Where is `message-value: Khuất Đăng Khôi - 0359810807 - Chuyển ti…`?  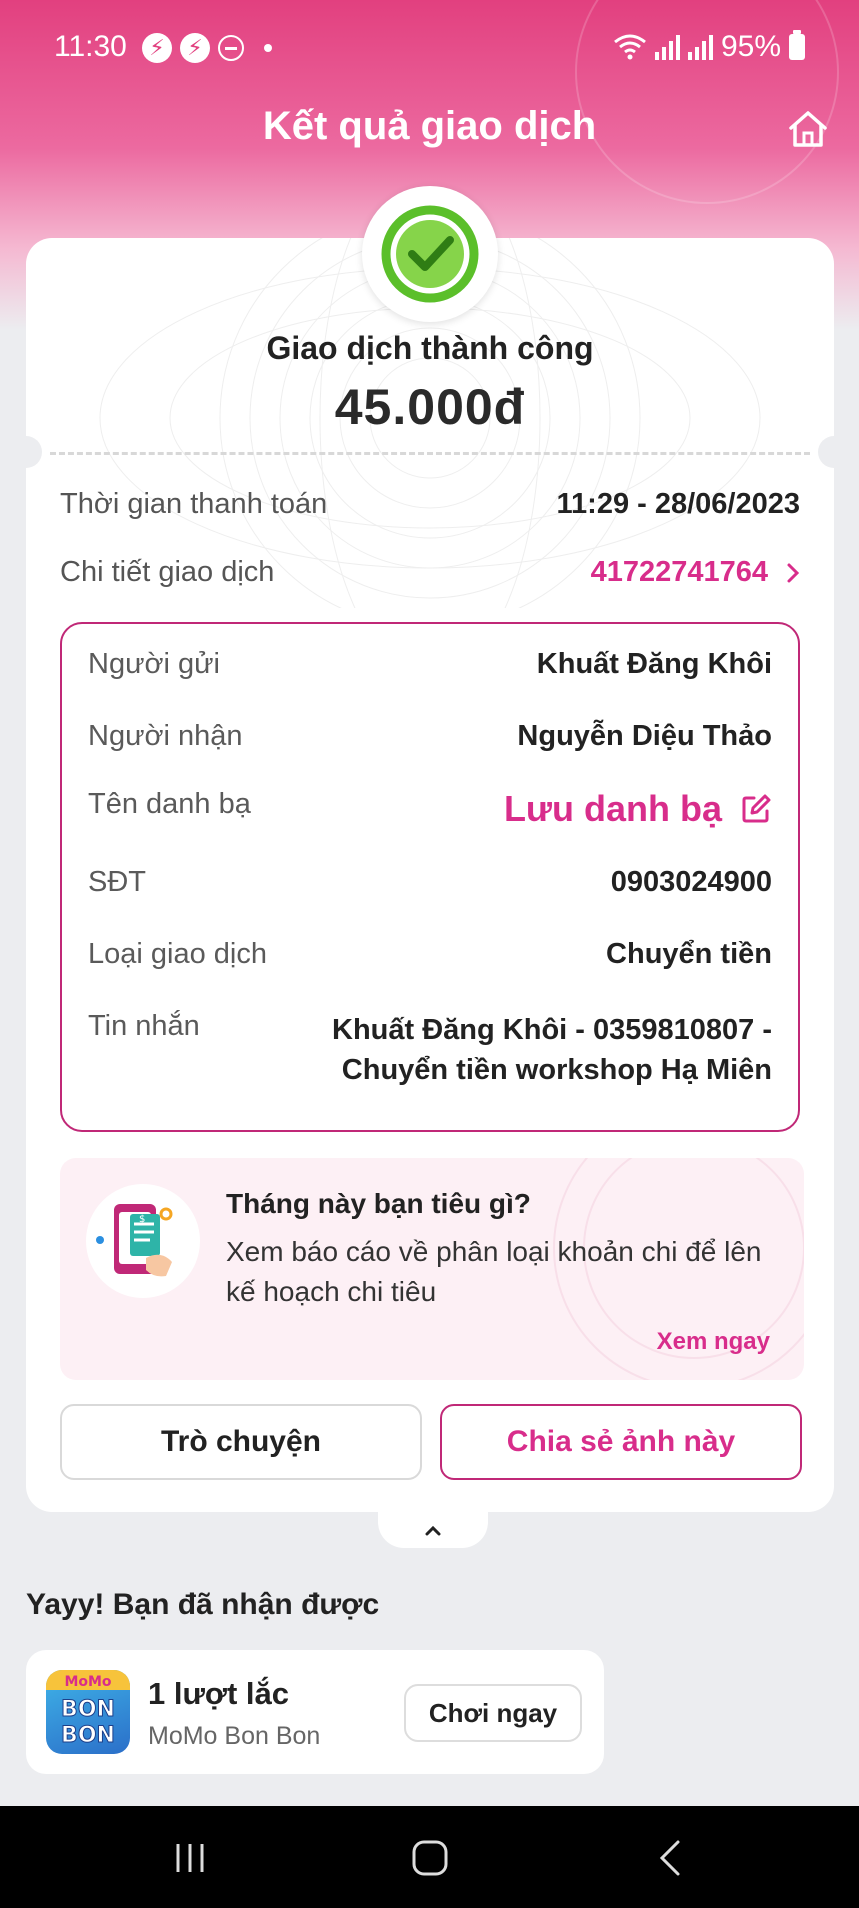 message-value: Khuất Đăng Khôi - 0359810807 - Chuyển ti… is located at coordinates (552, 1050).